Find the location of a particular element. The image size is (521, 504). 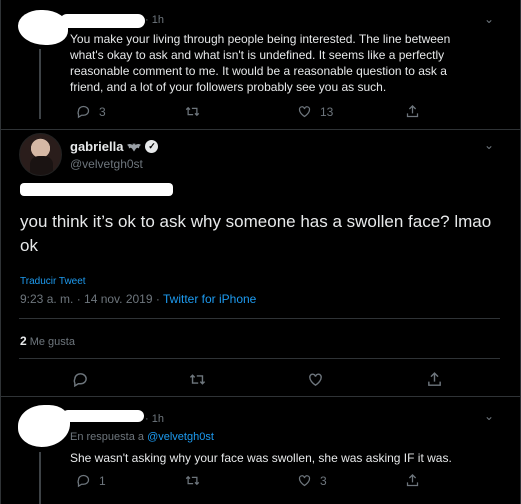

redacted-reply-context is located at coordinates (96, 189).